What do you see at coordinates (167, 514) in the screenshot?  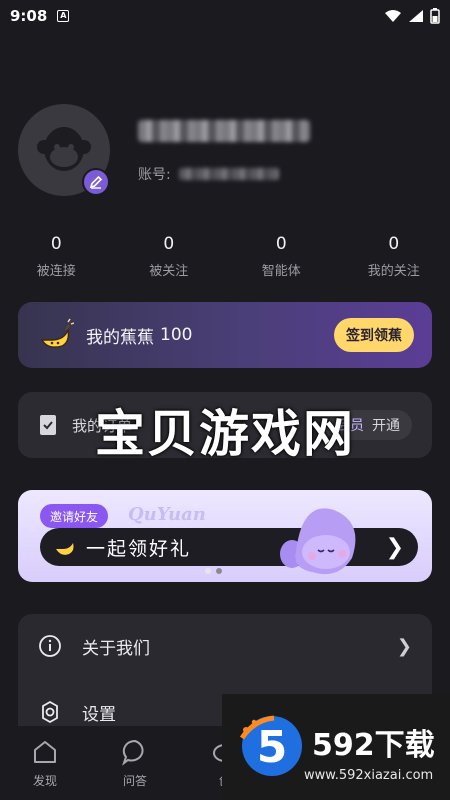 I see `banner-brand: QuYuan` at bounding box center [167, 514].